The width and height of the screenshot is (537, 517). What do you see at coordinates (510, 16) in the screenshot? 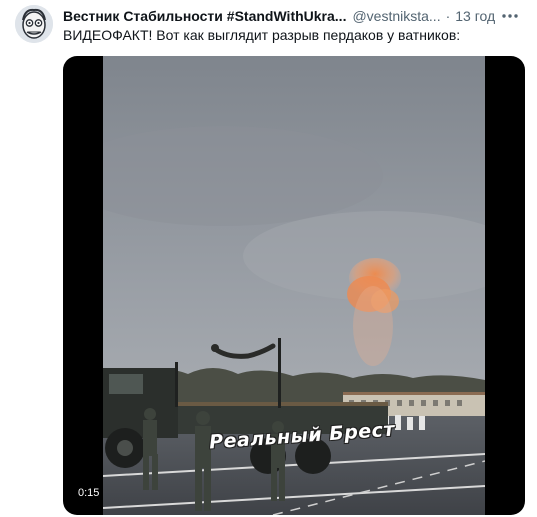
I see `more-icon` at bounding box center [510, 16].